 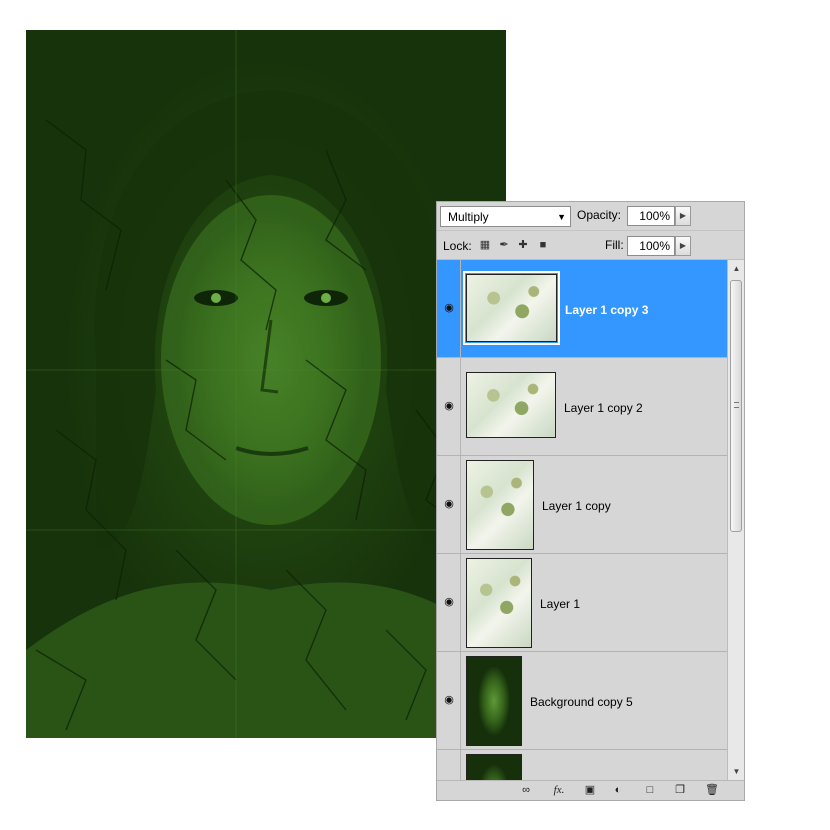 What do you see at coordinates (683, 216) in the screenshot?
I see `opacity-slider-arrow-icon: ▶` at bounding box center [683, 216].